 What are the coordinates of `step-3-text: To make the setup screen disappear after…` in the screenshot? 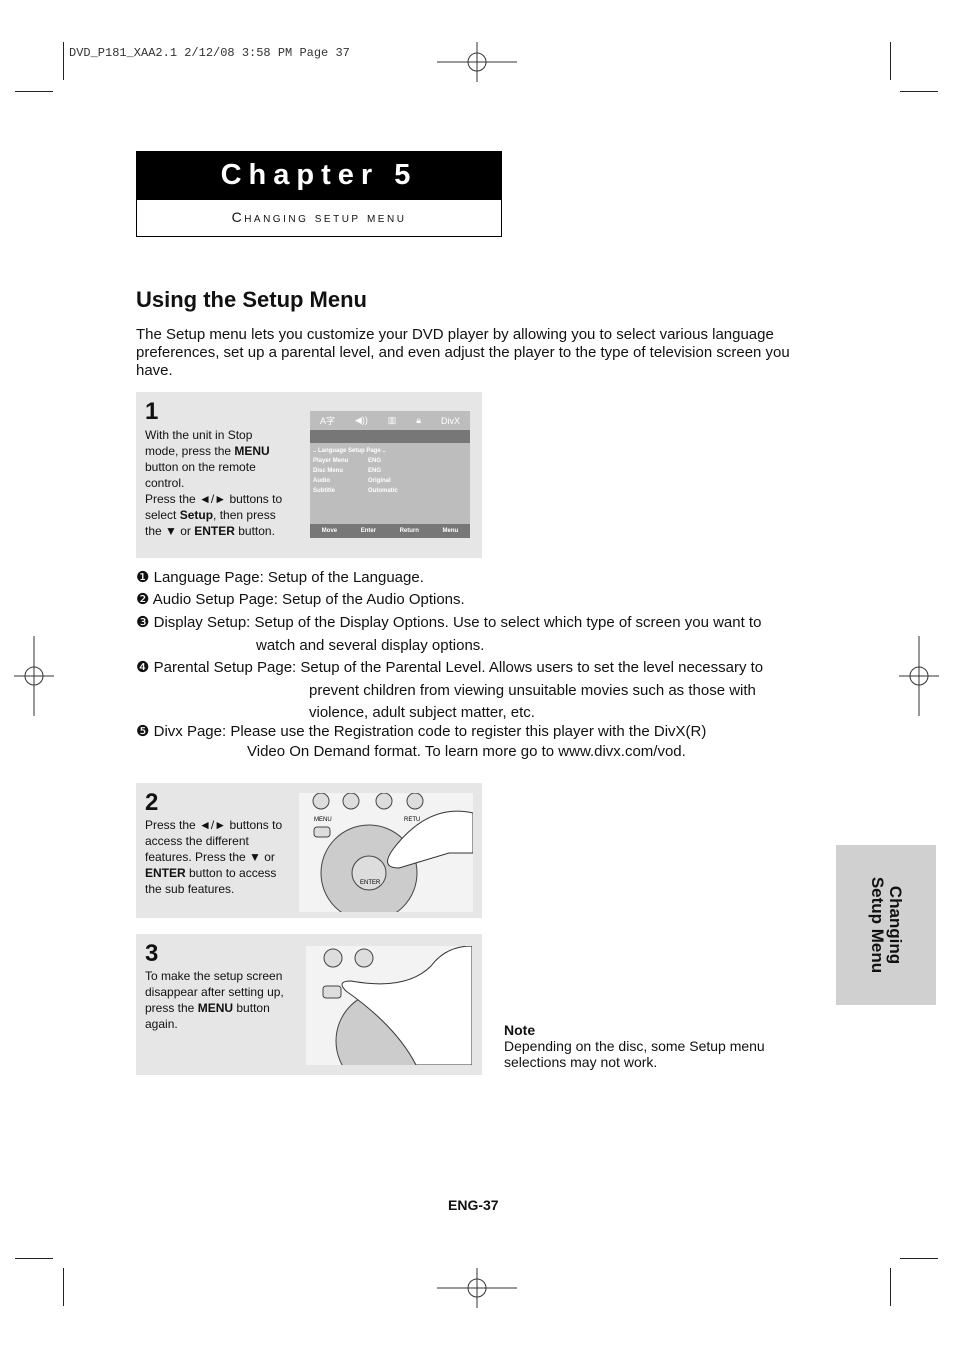 It's located at (214, 1000).